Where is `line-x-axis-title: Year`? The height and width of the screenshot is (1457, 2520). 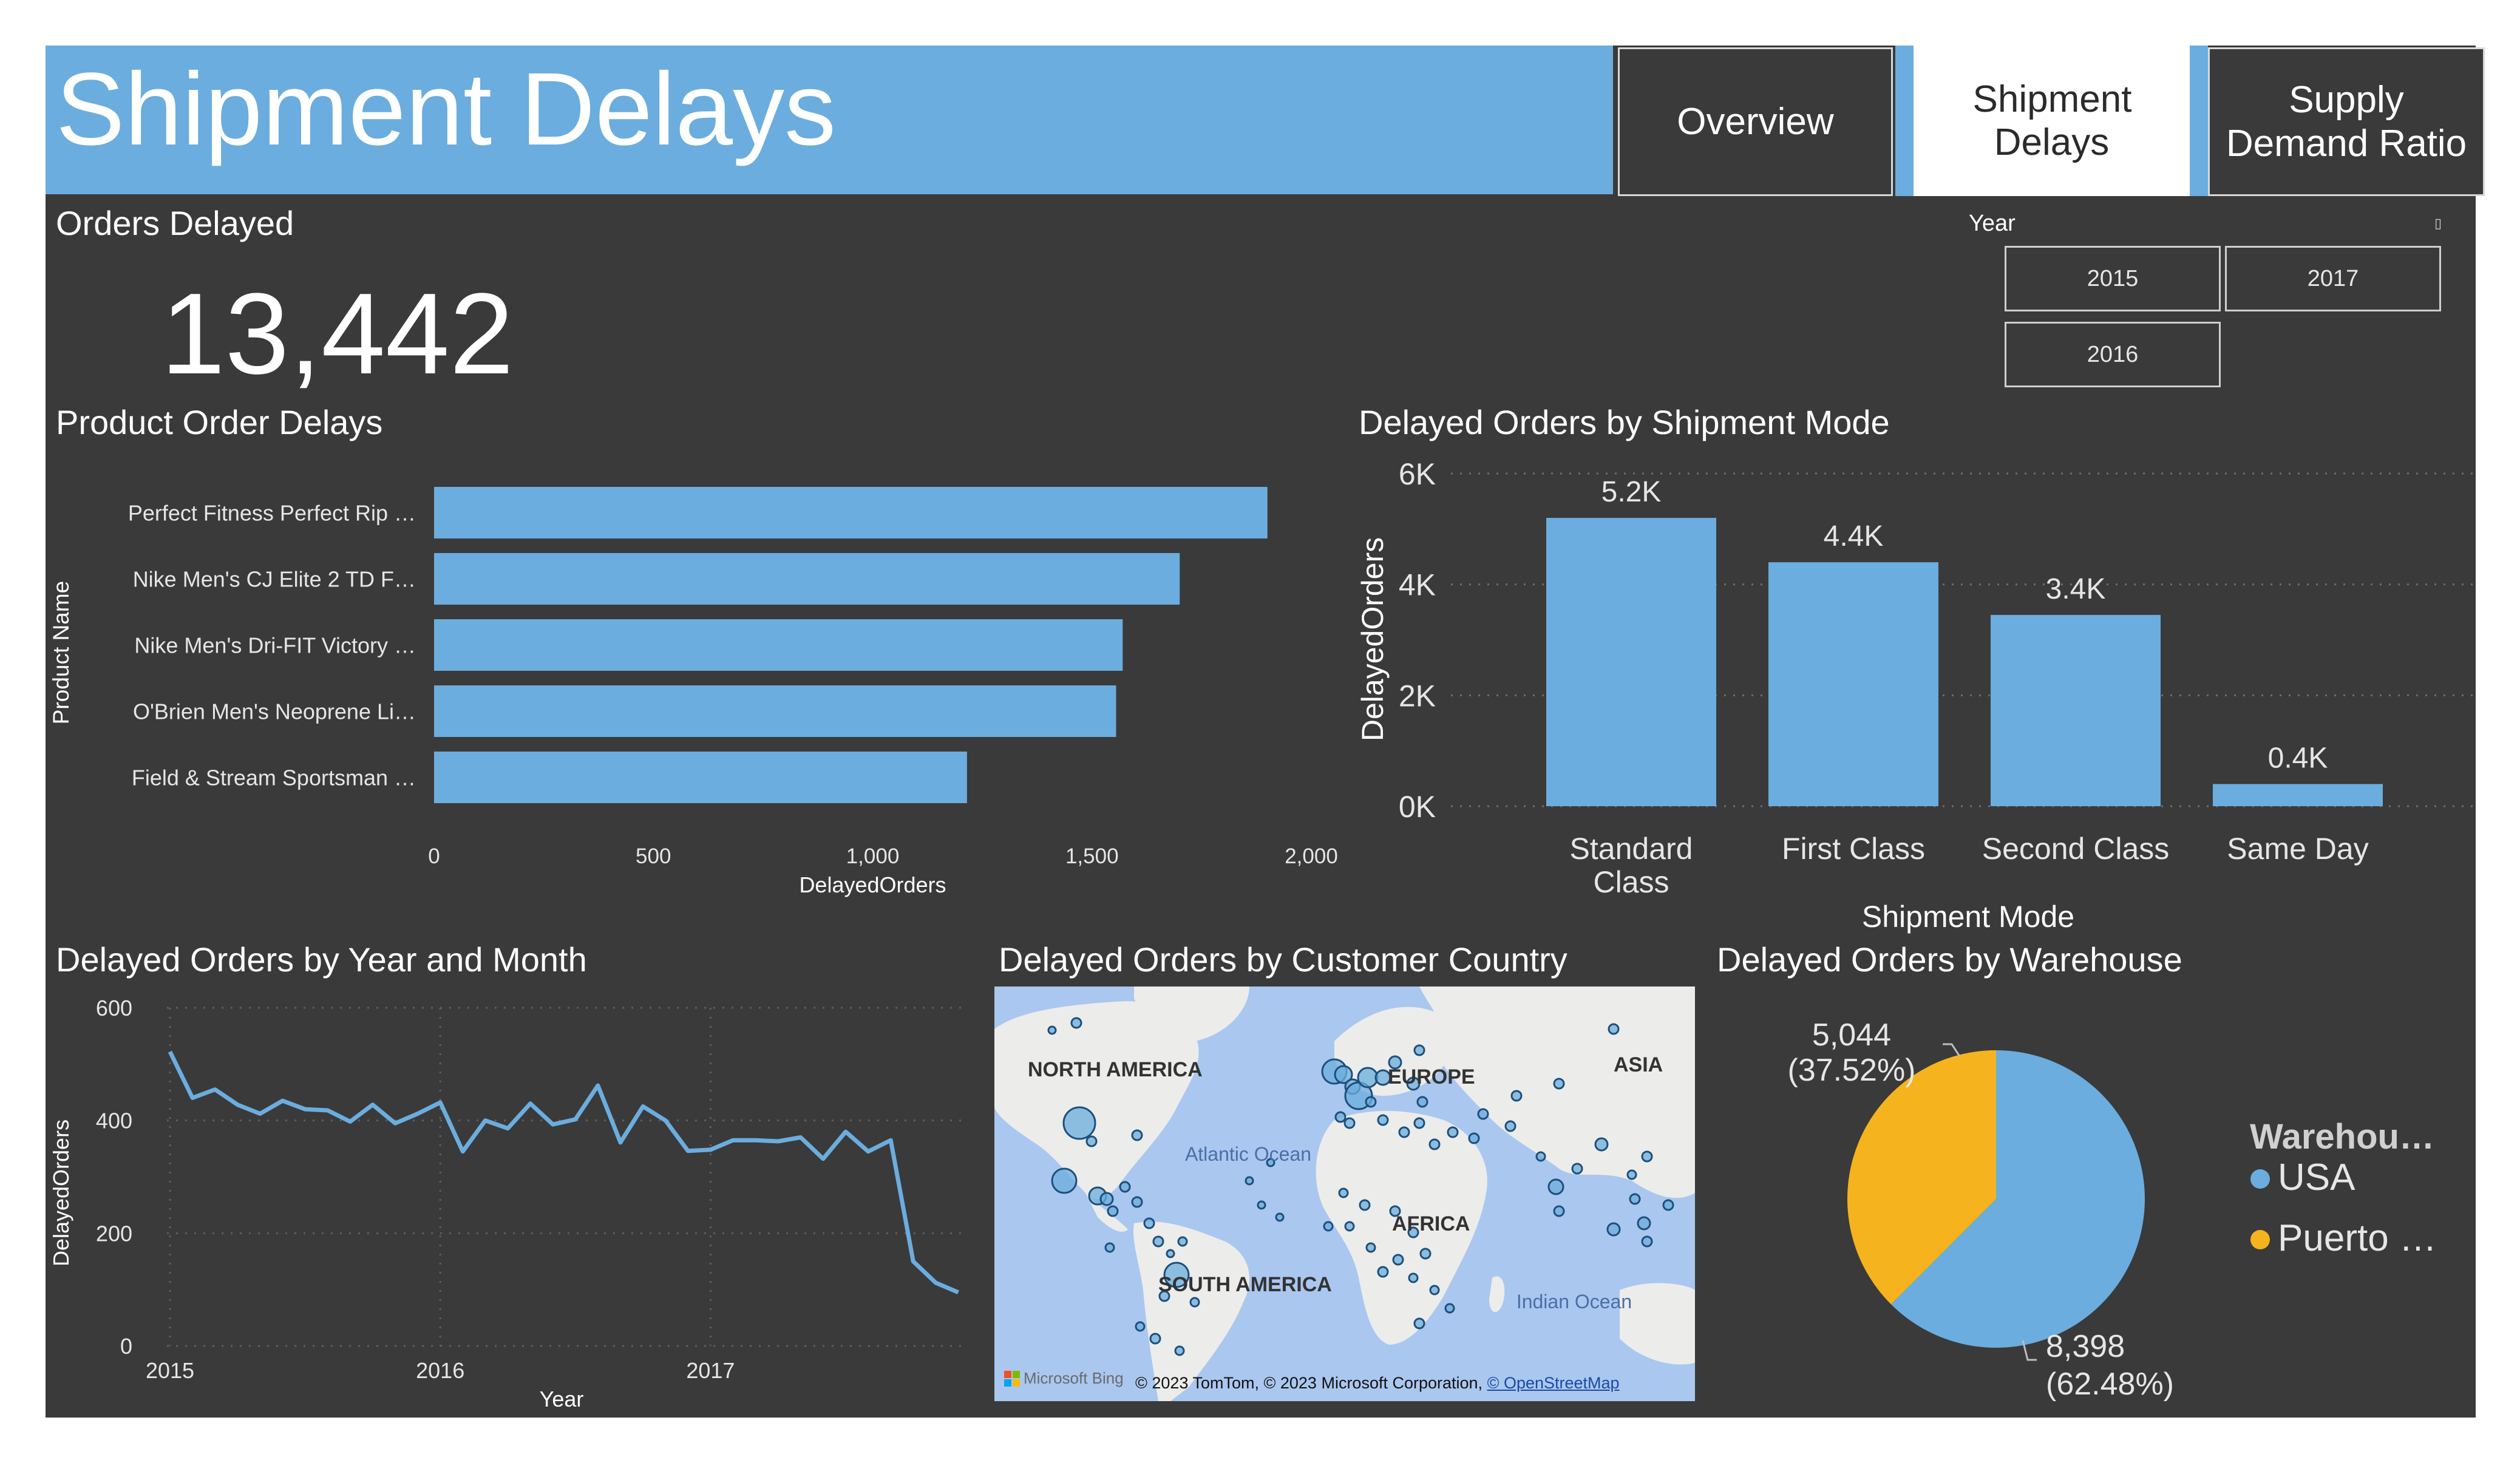 line-x-axis-title: Year is located at coordinates (562, 1397).